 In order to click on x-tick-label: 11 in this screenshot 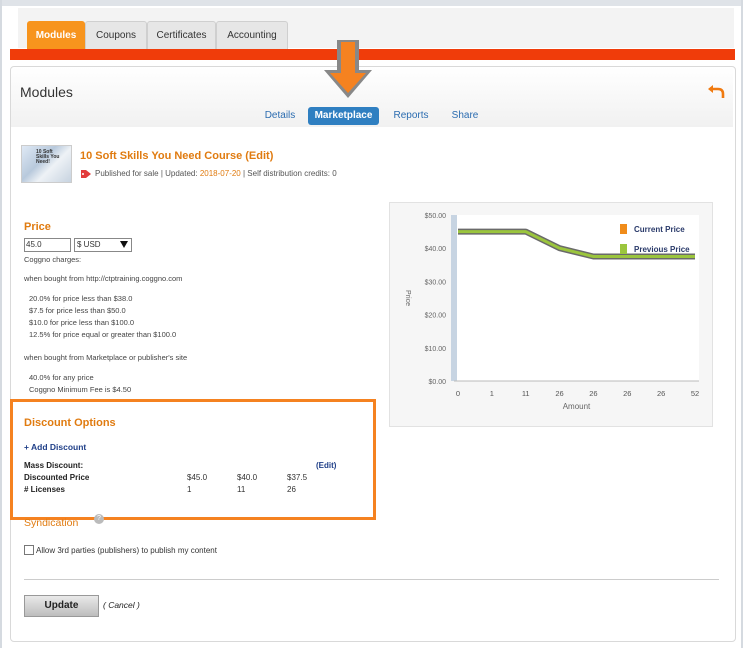, I will do `click(526, 393)`.